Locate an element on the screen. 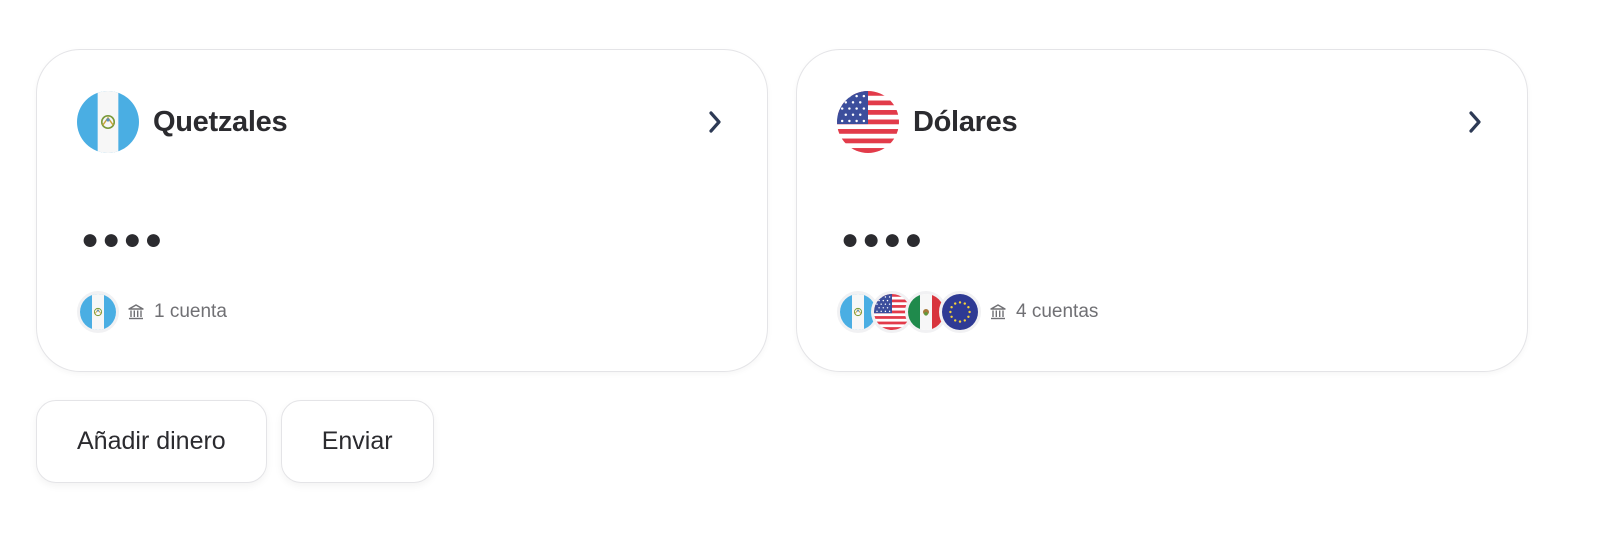 The width and height of the screenshot is (1600, 541). action-buttons: Añadir dinero Enviar is located at coordinates (235, 441).